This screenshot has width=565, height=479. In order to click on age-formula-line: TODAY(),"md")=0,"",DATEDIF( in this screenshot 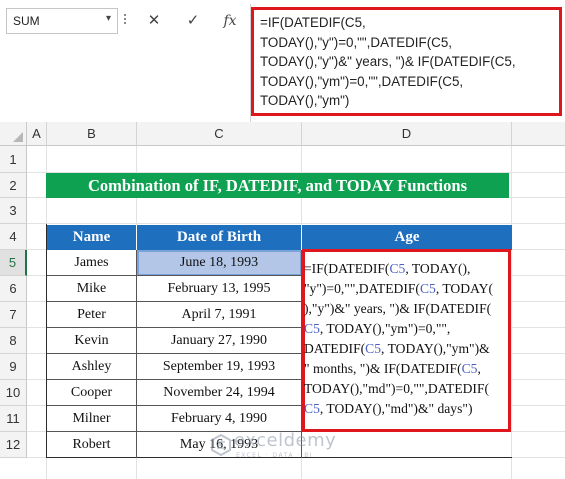, I will do `click(406, 389)`.